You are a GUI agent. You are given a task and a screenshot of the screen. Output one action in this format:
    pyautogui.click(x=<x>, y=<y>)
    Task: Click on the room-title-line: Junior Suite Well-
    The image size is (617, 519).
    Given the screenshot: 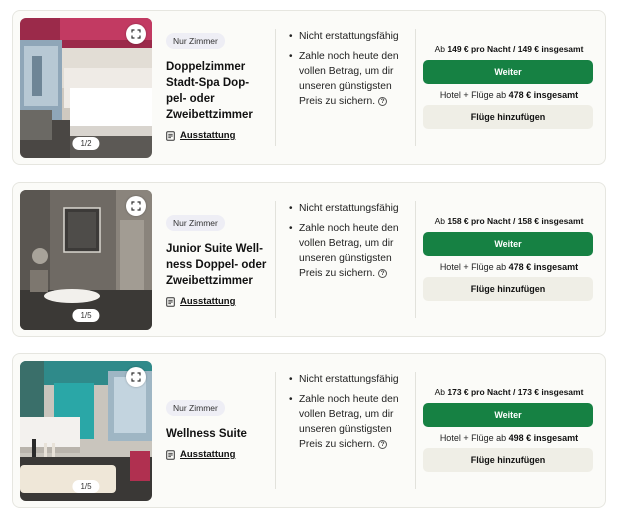 What is the action you would take?
    pyautogui.click(x=214, y=249)
    